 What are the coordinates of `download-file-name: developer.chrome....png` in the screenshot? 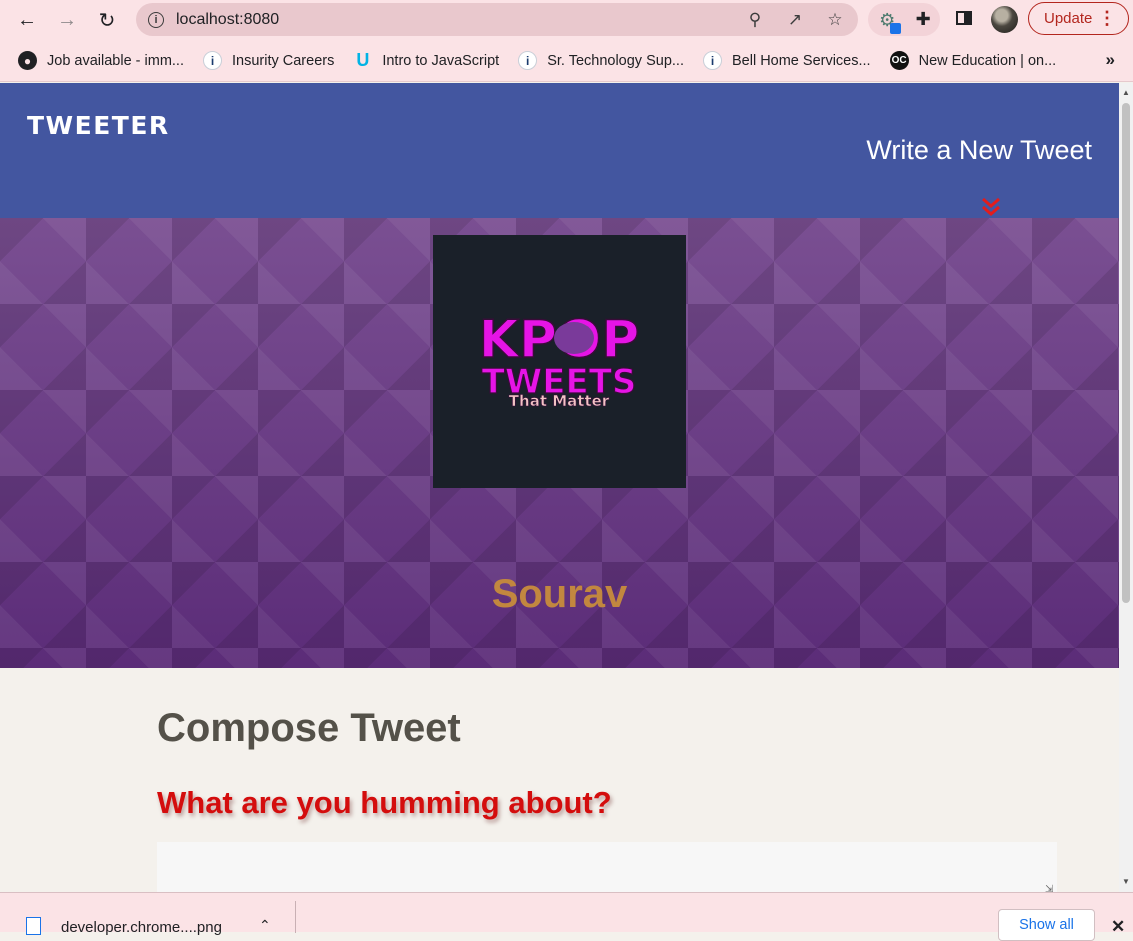 It's located at (141, 927).